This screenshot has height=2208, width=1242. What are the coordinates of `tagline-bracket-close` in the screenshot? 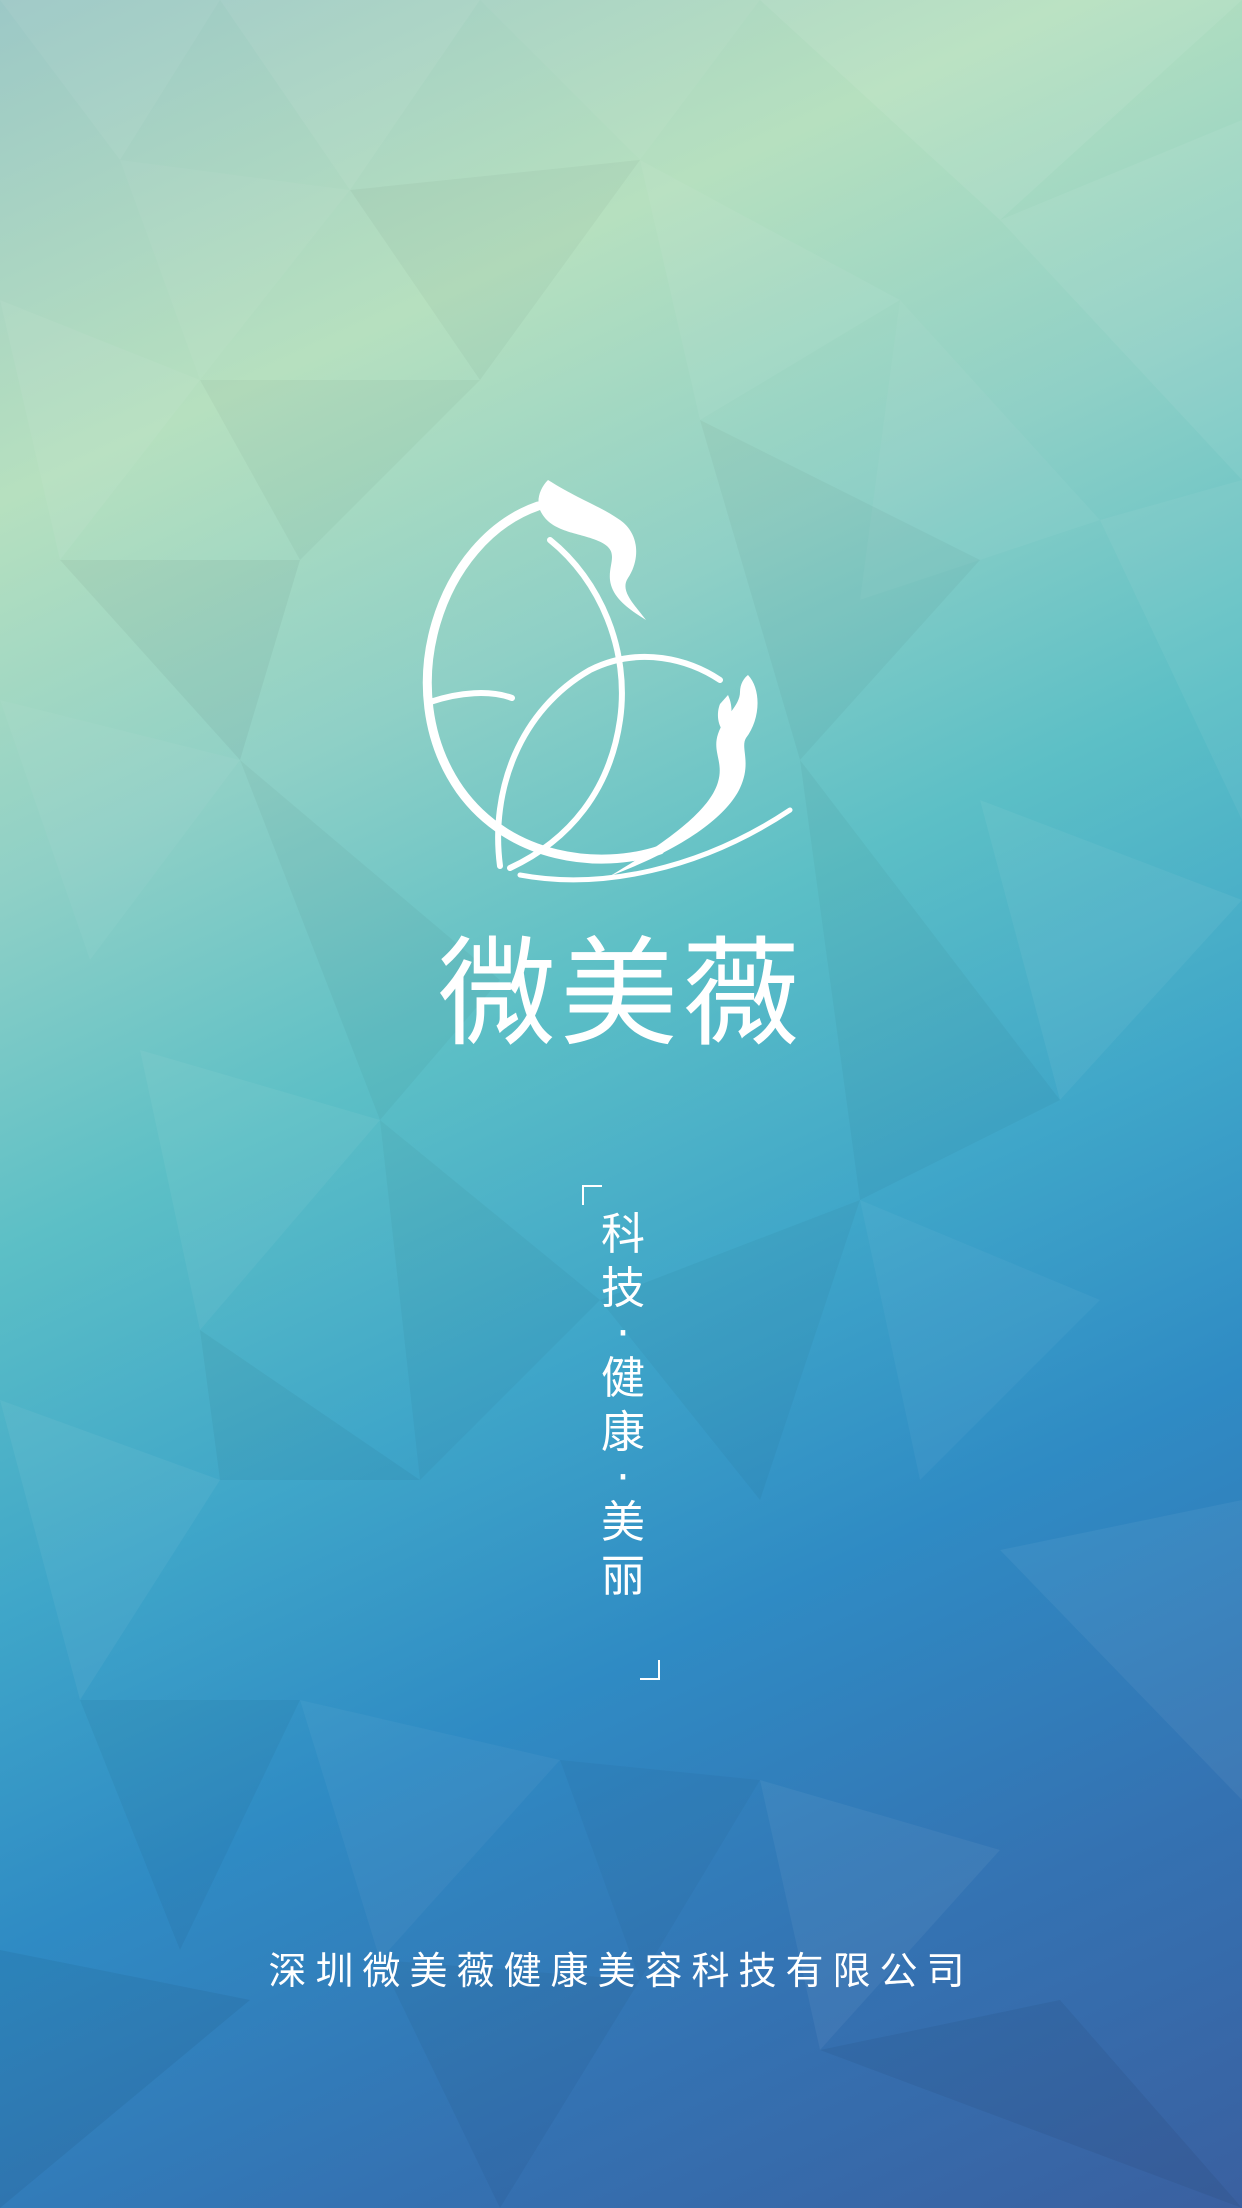 It's located at (650, 1670).